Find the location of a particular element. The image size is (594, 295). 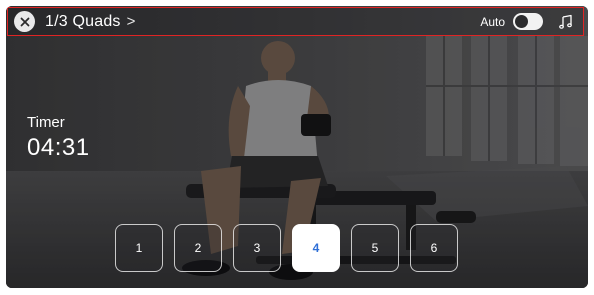

chevron-right-icon: > is located at coordinates (131, 21).